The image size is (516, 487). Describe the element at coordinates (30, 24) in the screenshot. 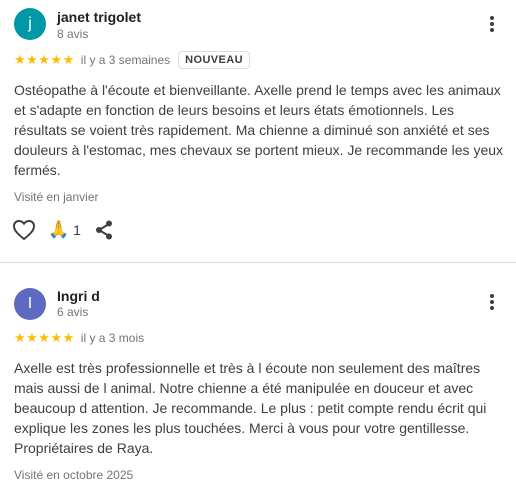

I see `avatar: j` at that location.